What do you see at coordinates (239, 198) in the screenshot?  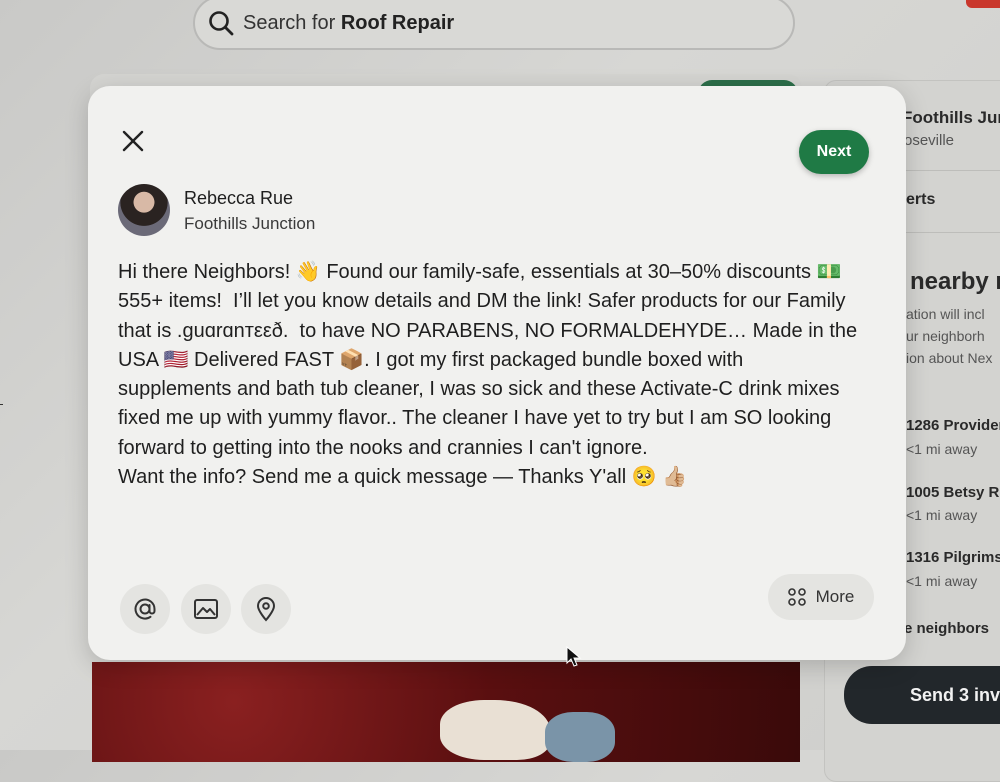 I see `author-name: Rebecca Rue` at bounding box center [239, 198].